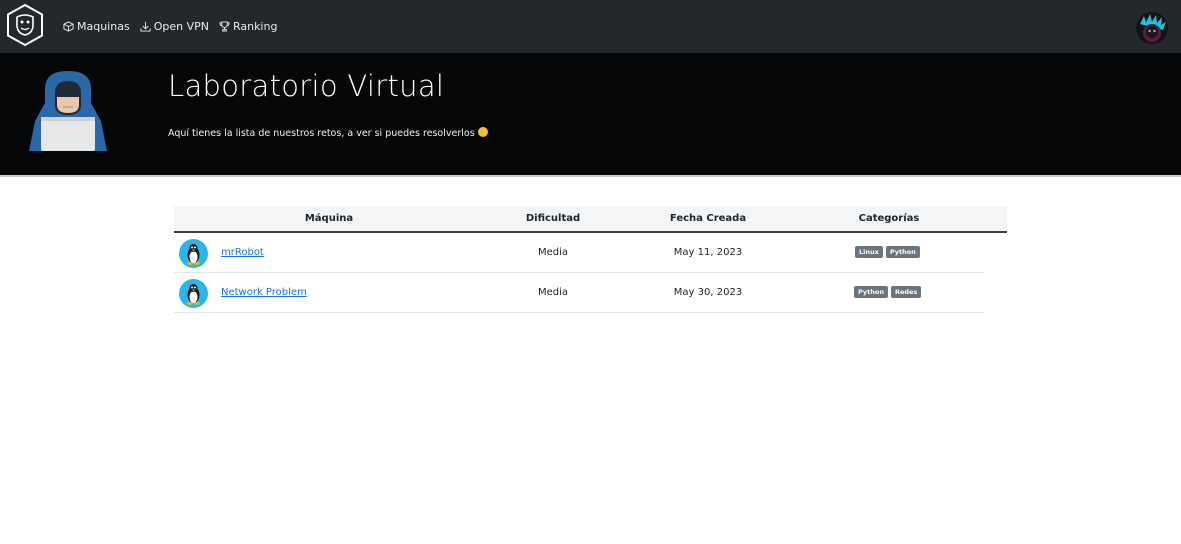  I want to click on nav-link-label: Ranking, so click(255, 26).